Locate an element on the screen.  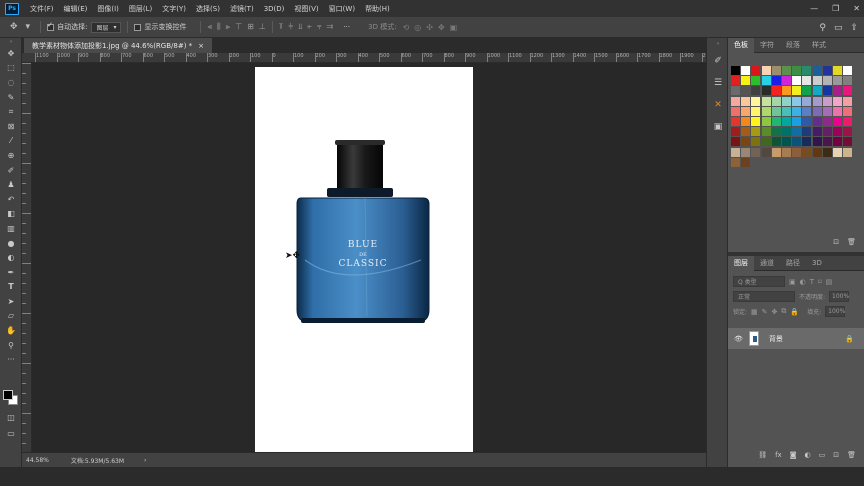
close-tab-icon: × is located at coordinates (201, 46).